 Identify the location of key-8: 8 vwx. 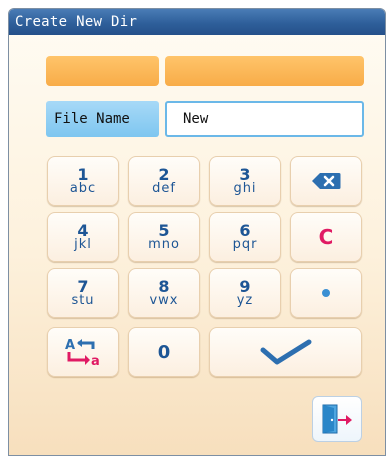
(164, 293).